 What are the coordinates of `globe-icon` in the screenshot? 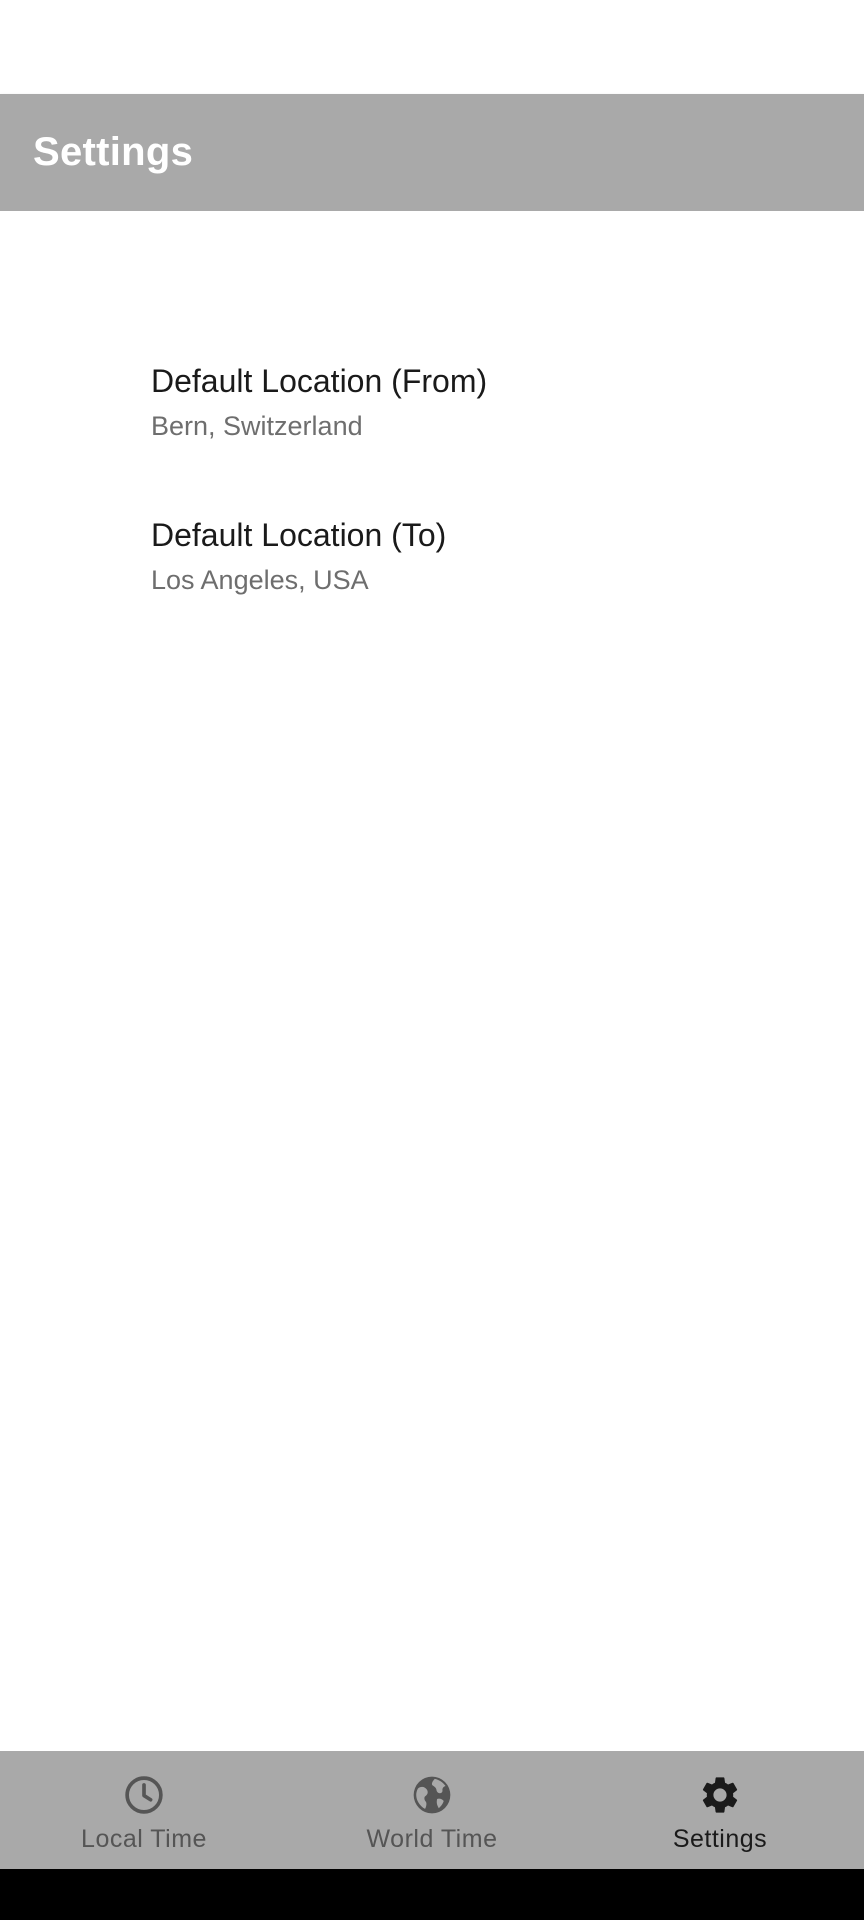 It's located at (432, 1795).